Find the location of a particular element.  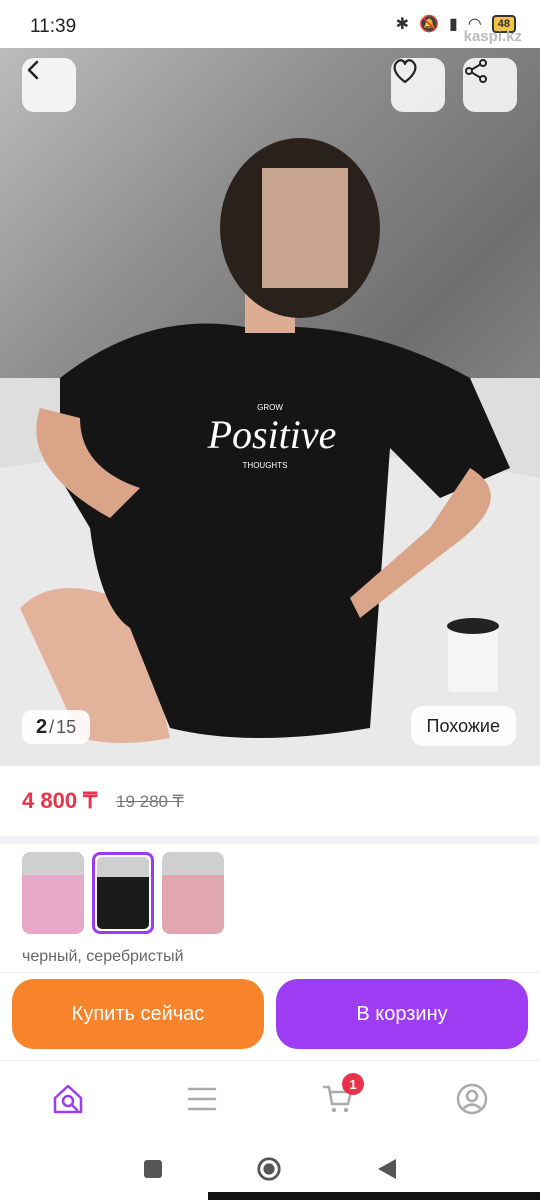

recents-button is located at coordinates (153, 1169).